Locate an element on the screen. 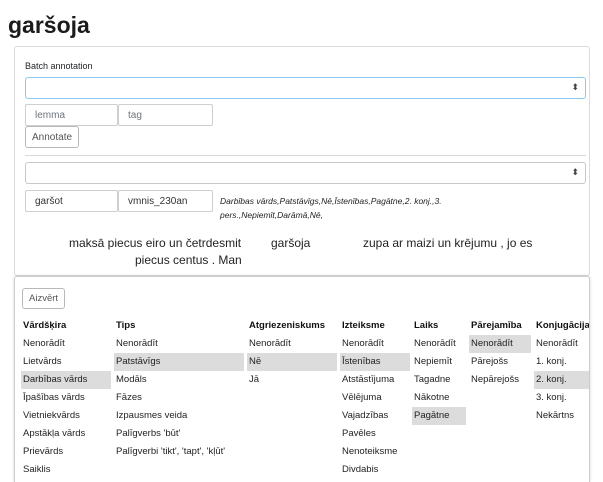 The width and height of the screenshot is (603, 482). feature-option: Prievārds is located at coordinates (66, 452).